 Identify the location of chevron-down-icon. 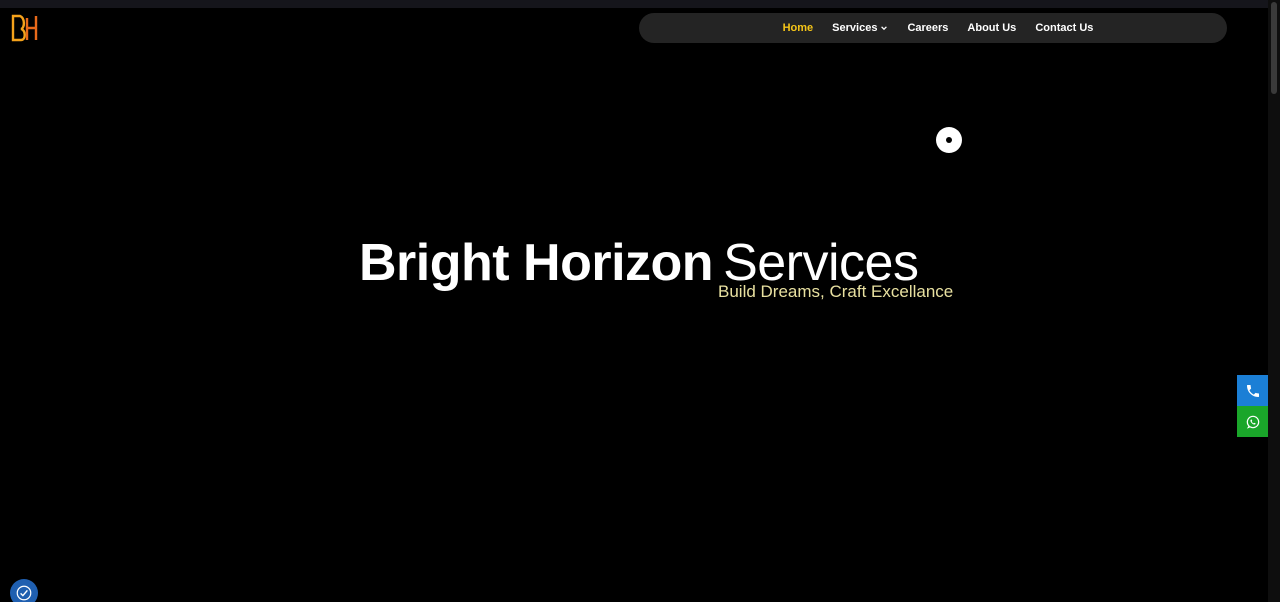
(884, 28).